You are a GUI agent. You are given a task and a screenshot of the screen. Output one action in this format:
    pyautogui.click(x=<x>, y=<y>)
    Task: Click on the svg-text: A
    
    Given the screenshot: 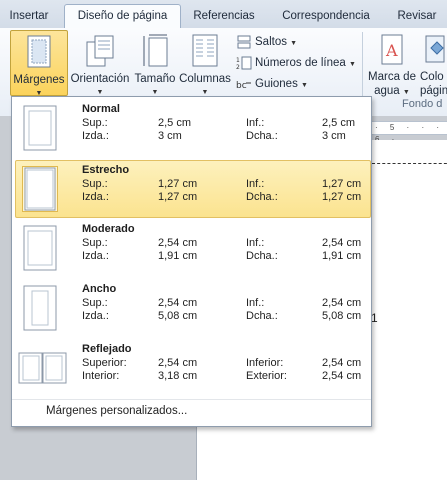 What is the action you would take?
    pyautogui.click(x=391, y=50)
    